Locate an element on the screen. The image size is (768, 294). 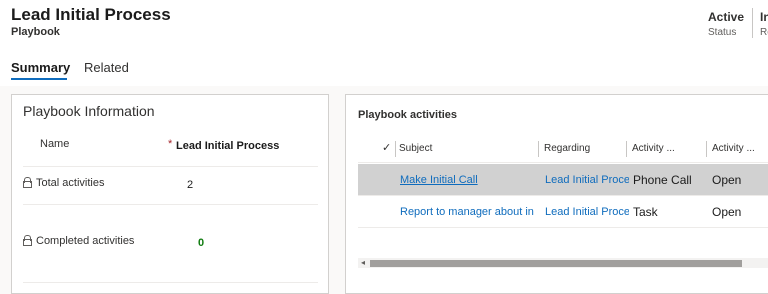
status-field: Active Status is located at coordinates (726, 24).